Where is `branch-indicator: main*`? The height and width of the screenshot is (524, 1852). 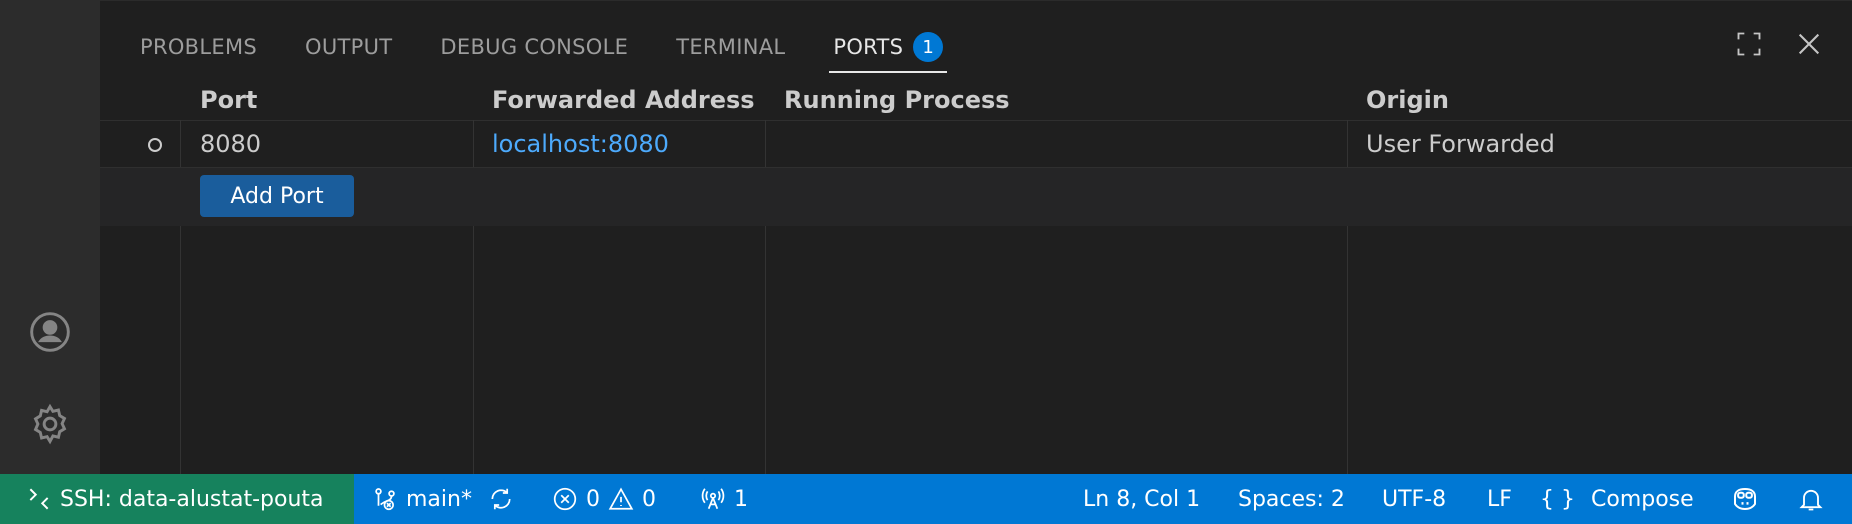
branch-indicator: main* is located at coordinates (443, 499).